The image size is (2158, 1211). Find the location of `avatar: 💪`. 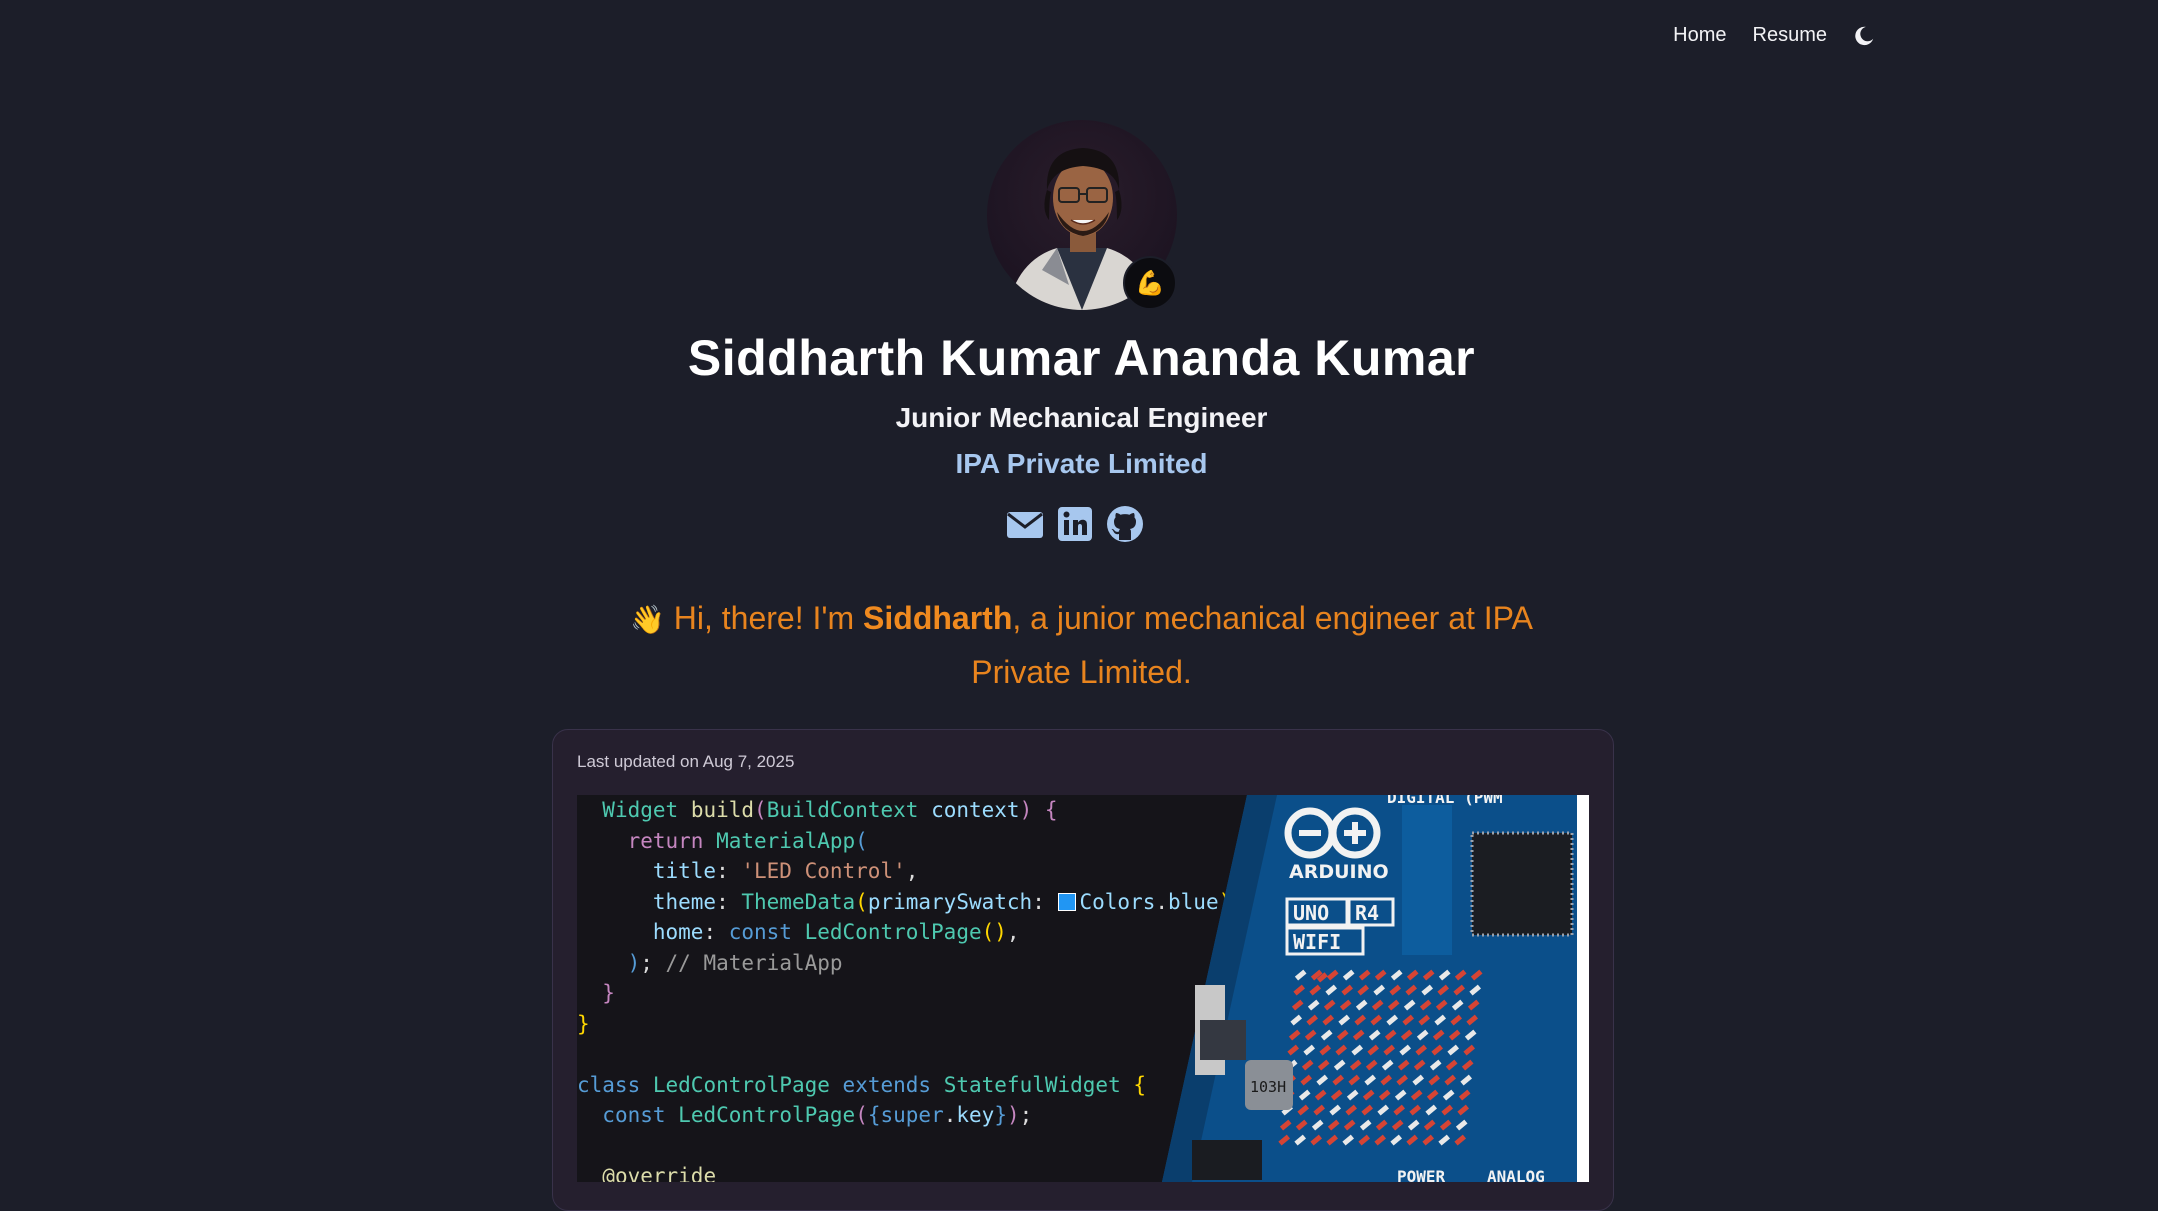

avatar: 💪 is located at coordinates (1082, 215).